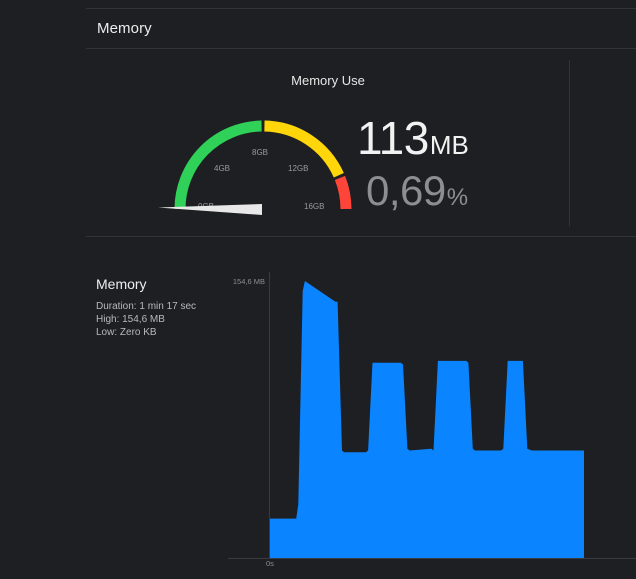 The height and width of the screenshot is (579, 636). What do you see at coordinates (249, 281) in the screenshot?
I see `graph-y-tick-label: 154,6 MB` at bounding box center [249, 281].